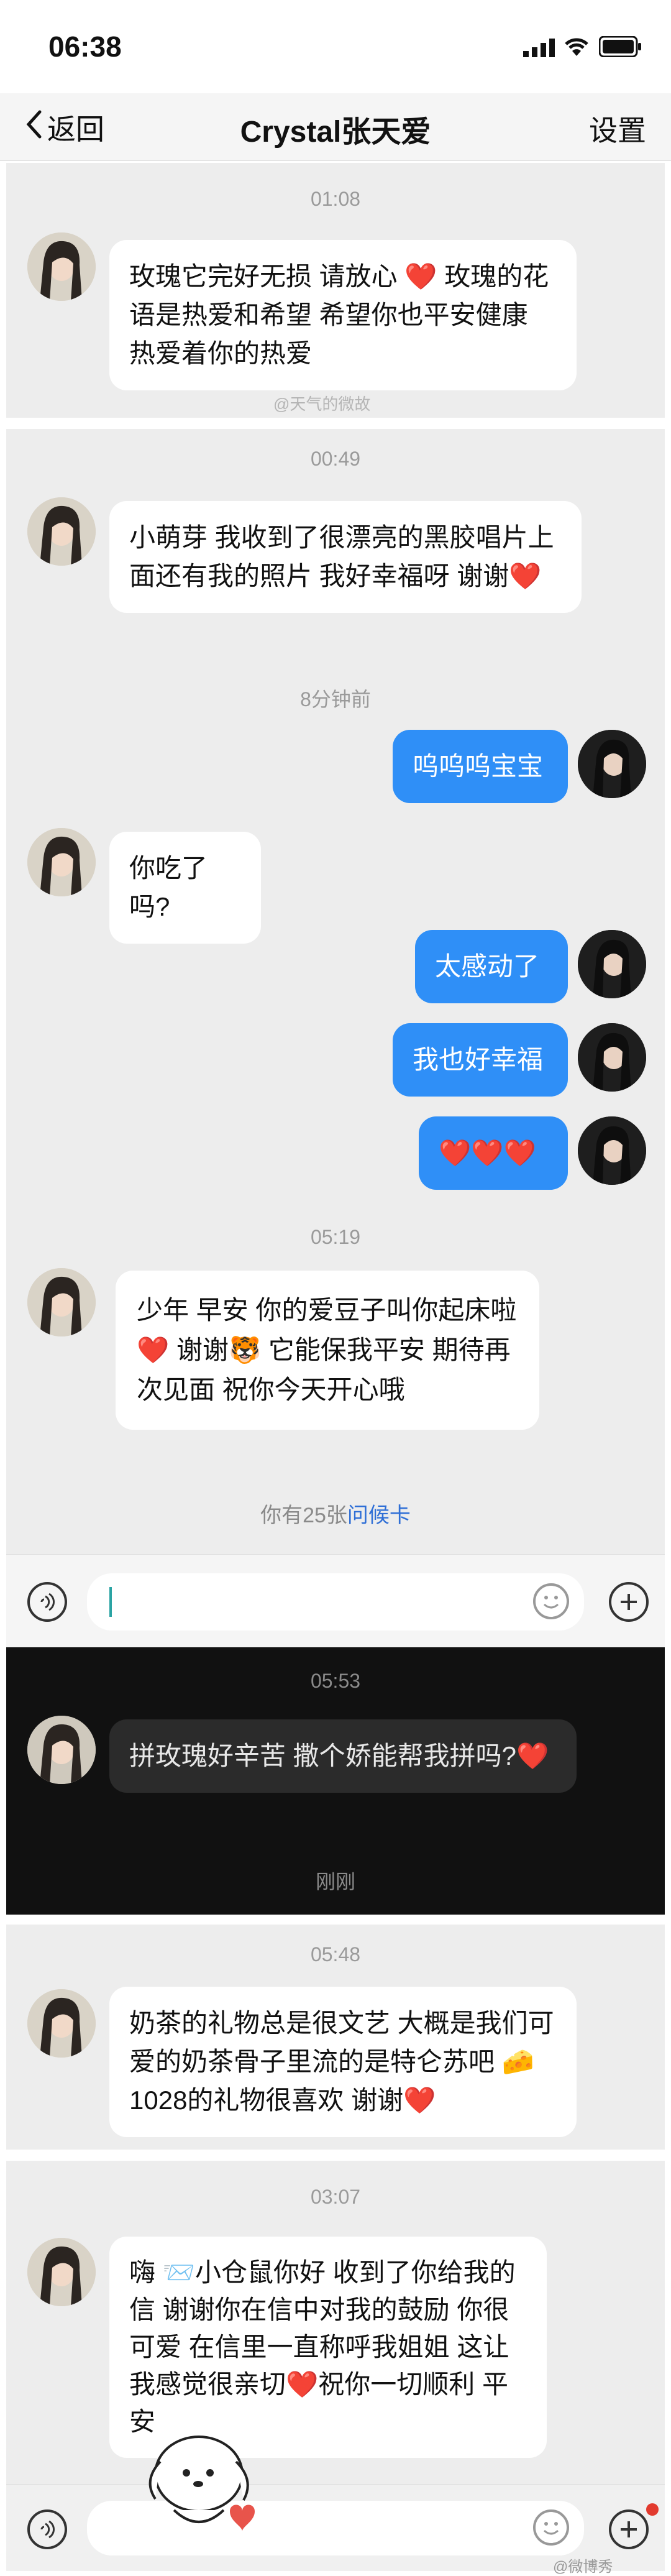 Image resolution: width=671 pixels, height=2576 pixels. Describe the element at coordinates (379, 1515) in the screenshot. I see `greeting-card-link: 问候卡` at that location.